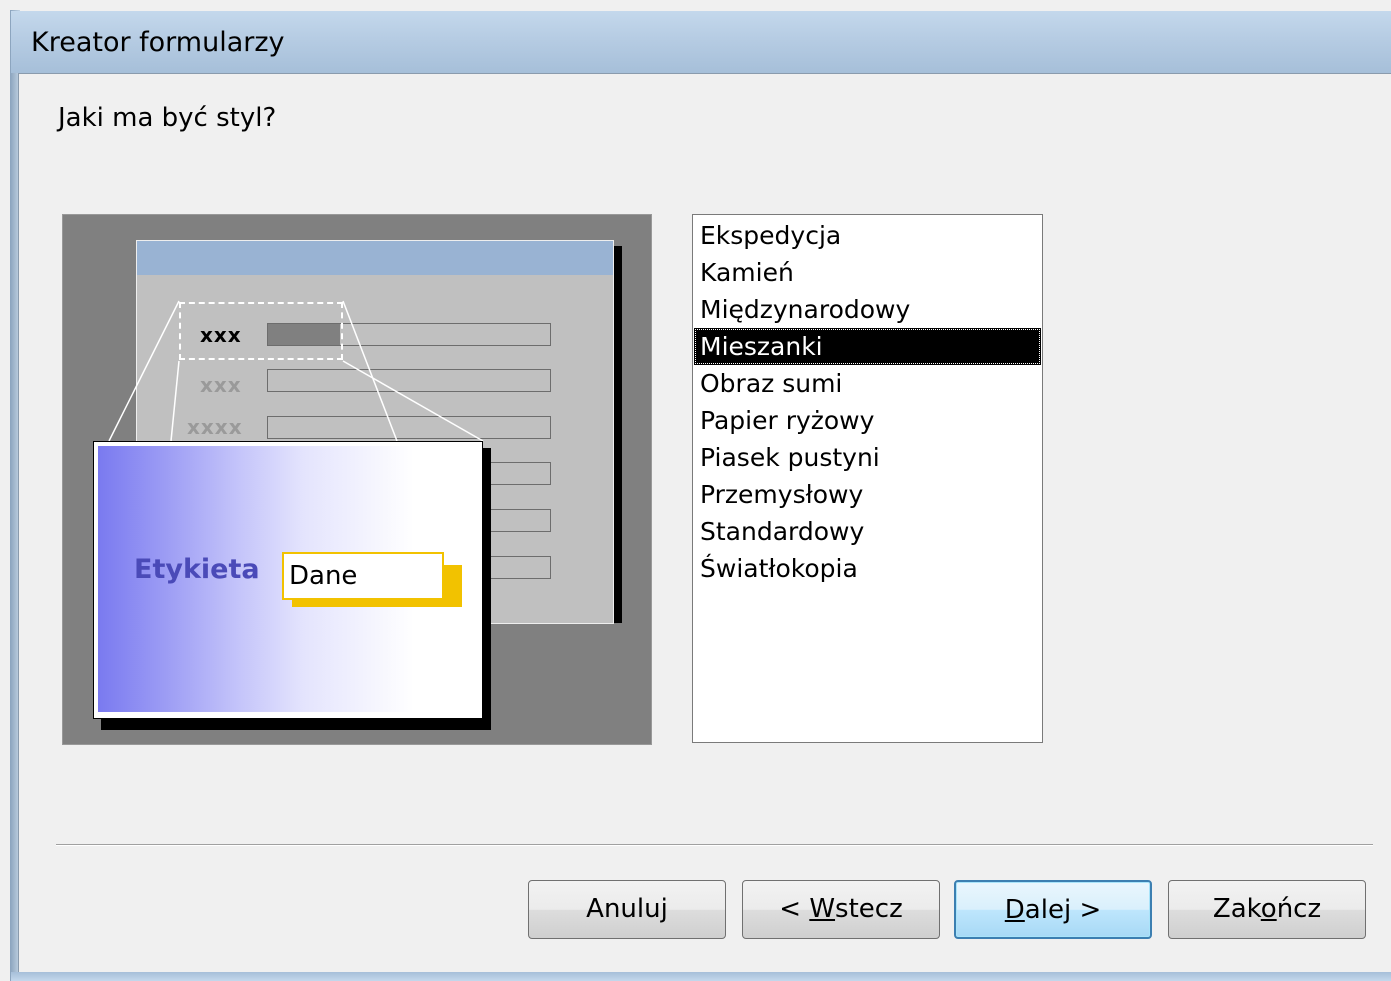 This screenshot has width=1391, height=981. Describe the element at coordinates (867, 494) in the screenshot. I see `style-item: Przemysłowy` at that location.